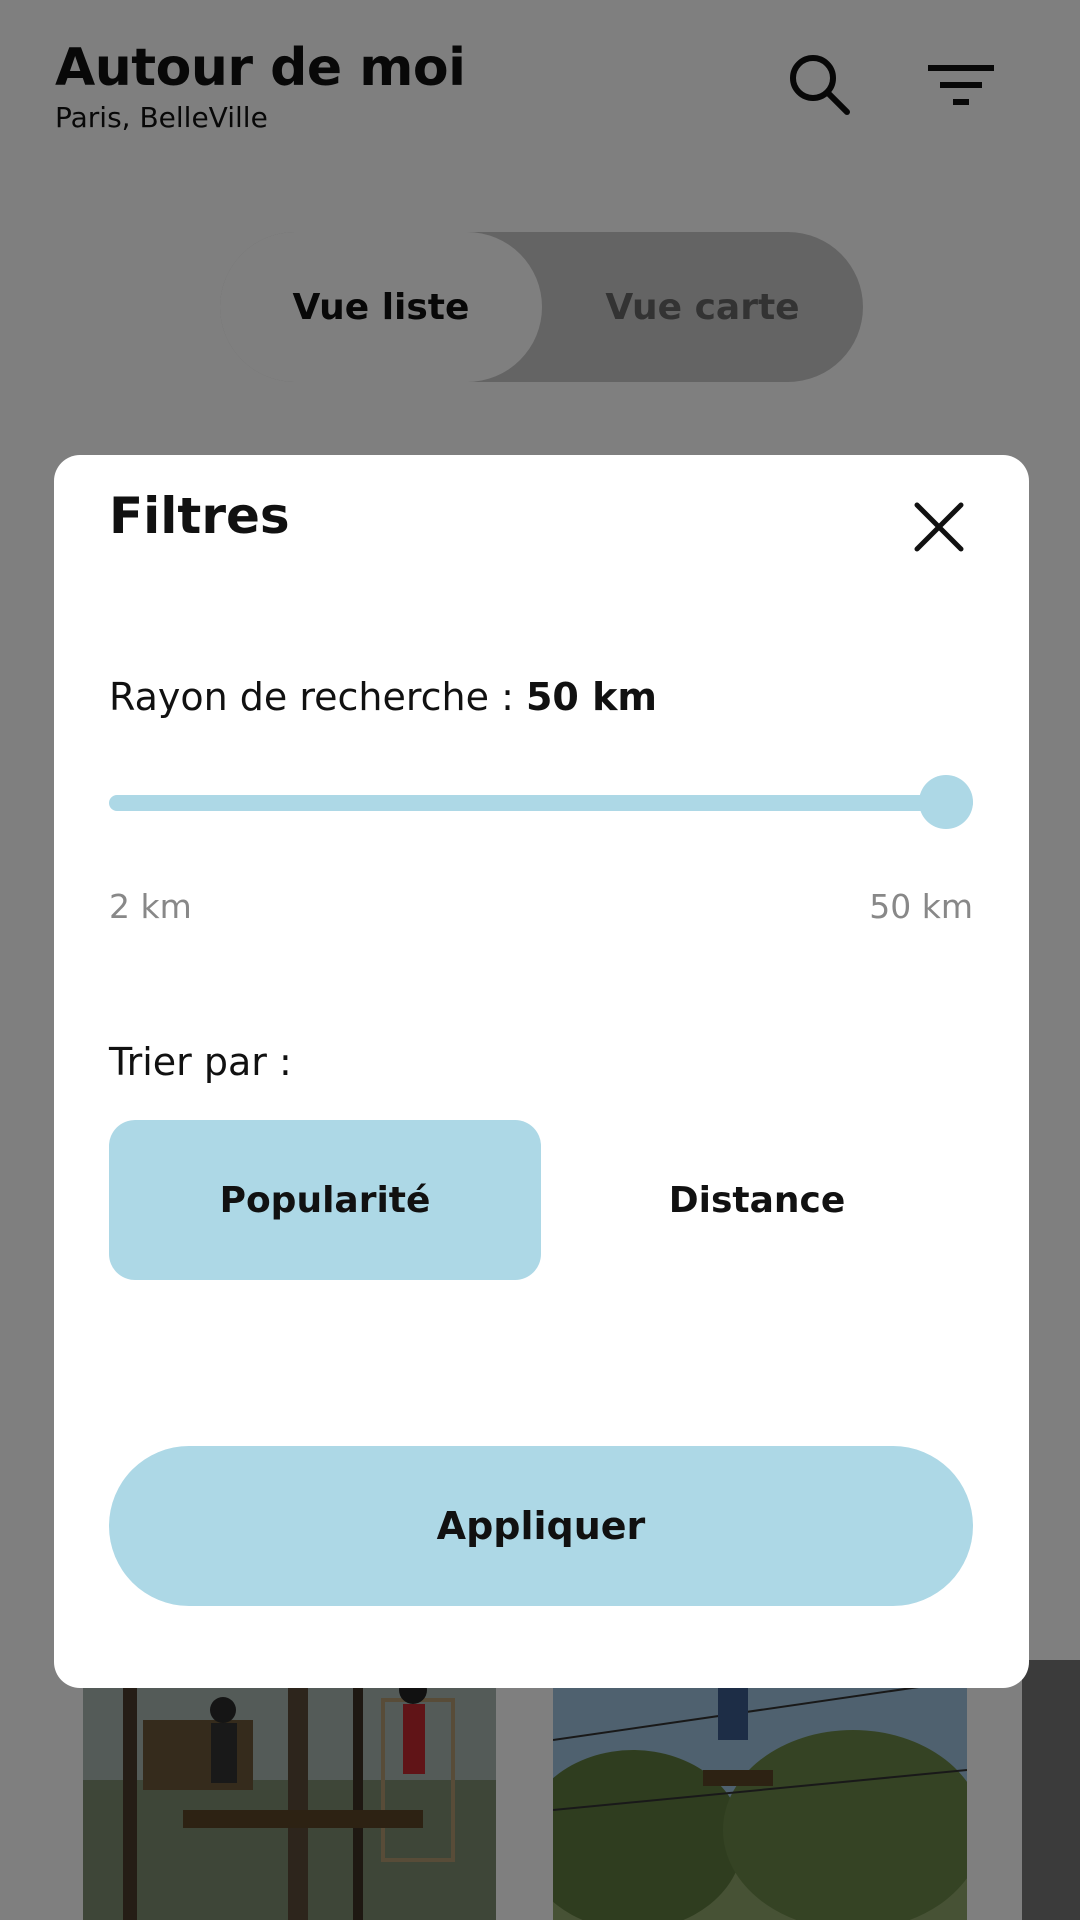 This screenshot has height=1920, width=1080. Describe the element at coordinates (150, 906) in the screenshot. I see `radius-min-label: 2 km` at that location.